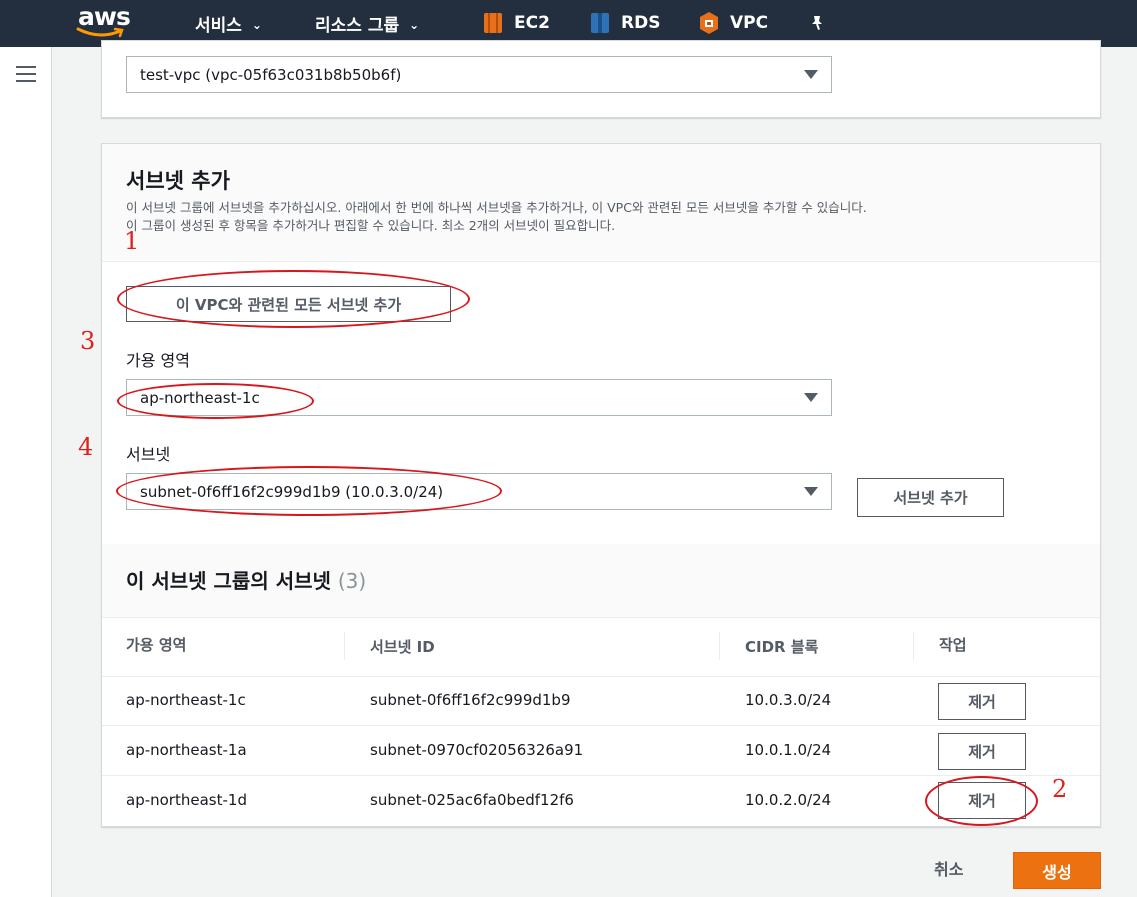  What do you see at coordinates (86, 447) in the screenshot?
I see `annotation-number-4: 4` at bounding box center [86, 447].